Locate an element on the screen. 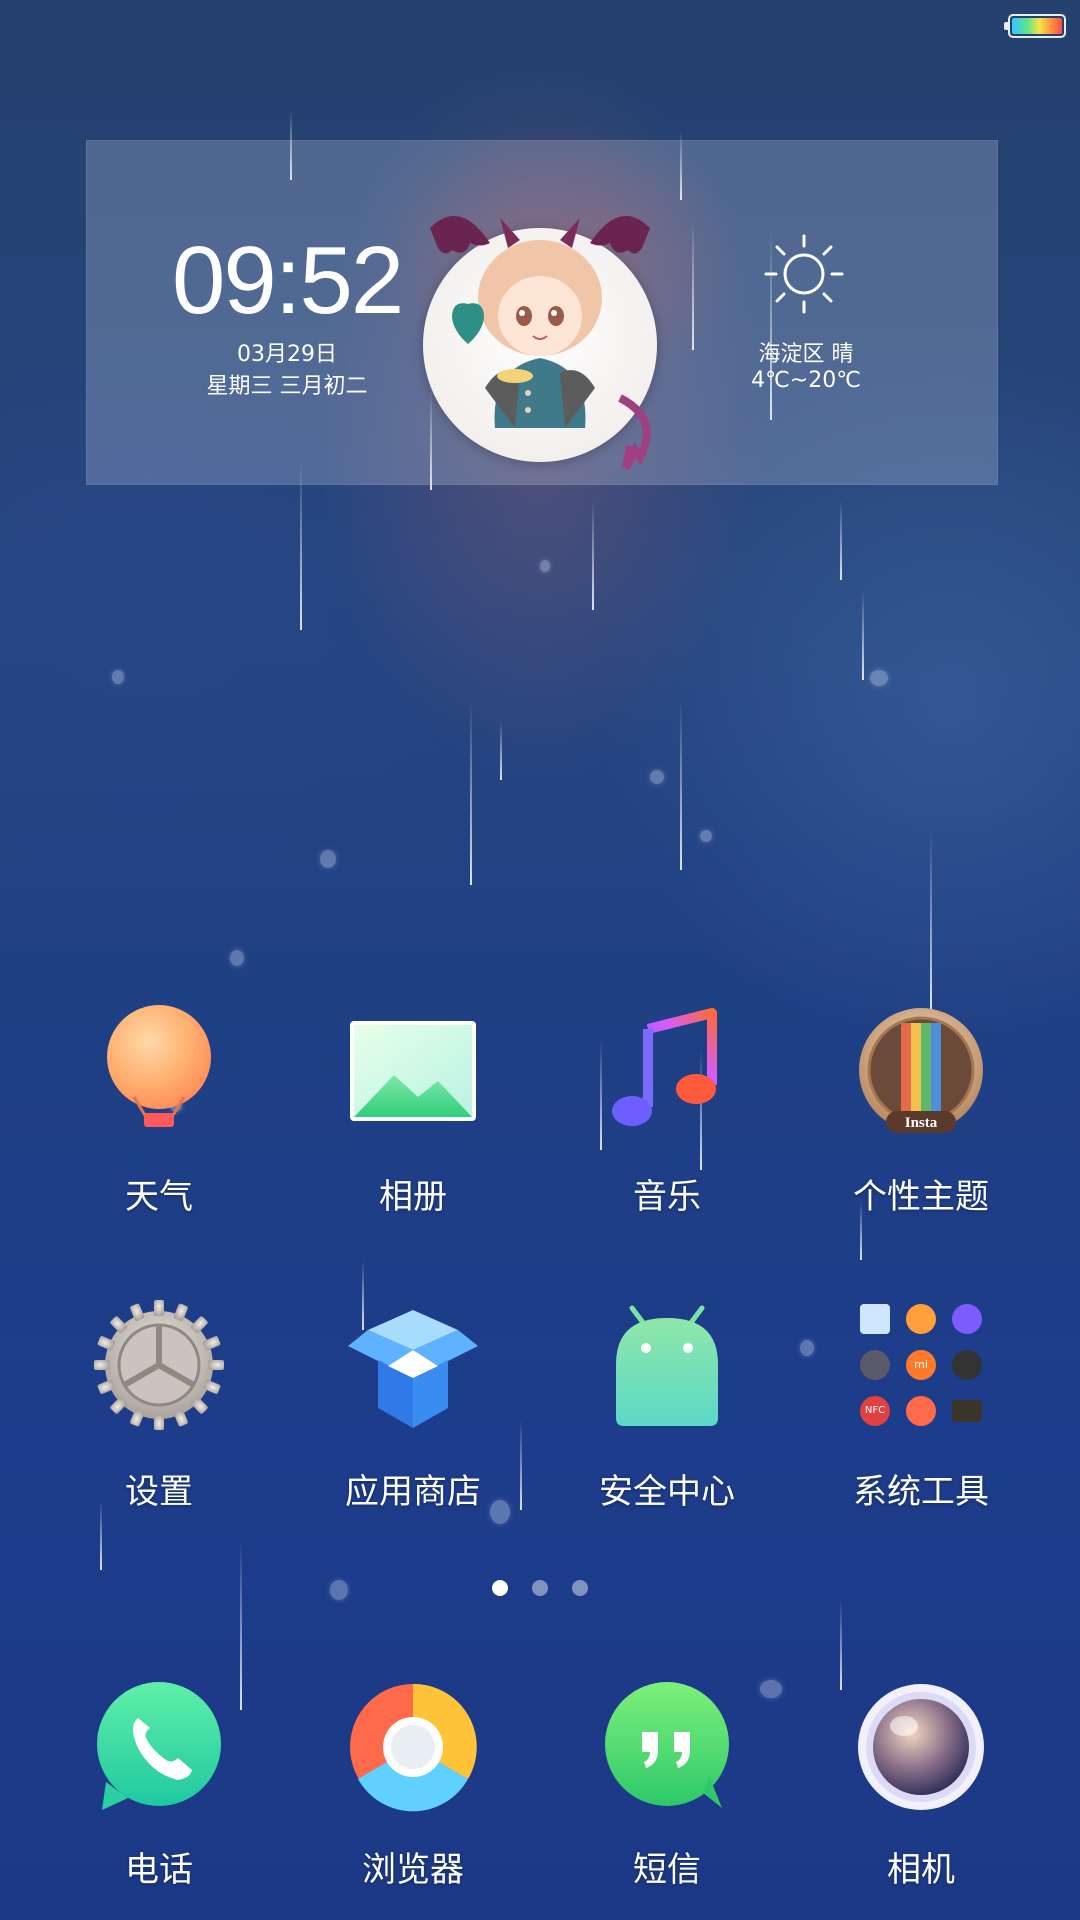 This screenshot has width=1080, height=1920. sun-icon is located at coordinates (804, 274).